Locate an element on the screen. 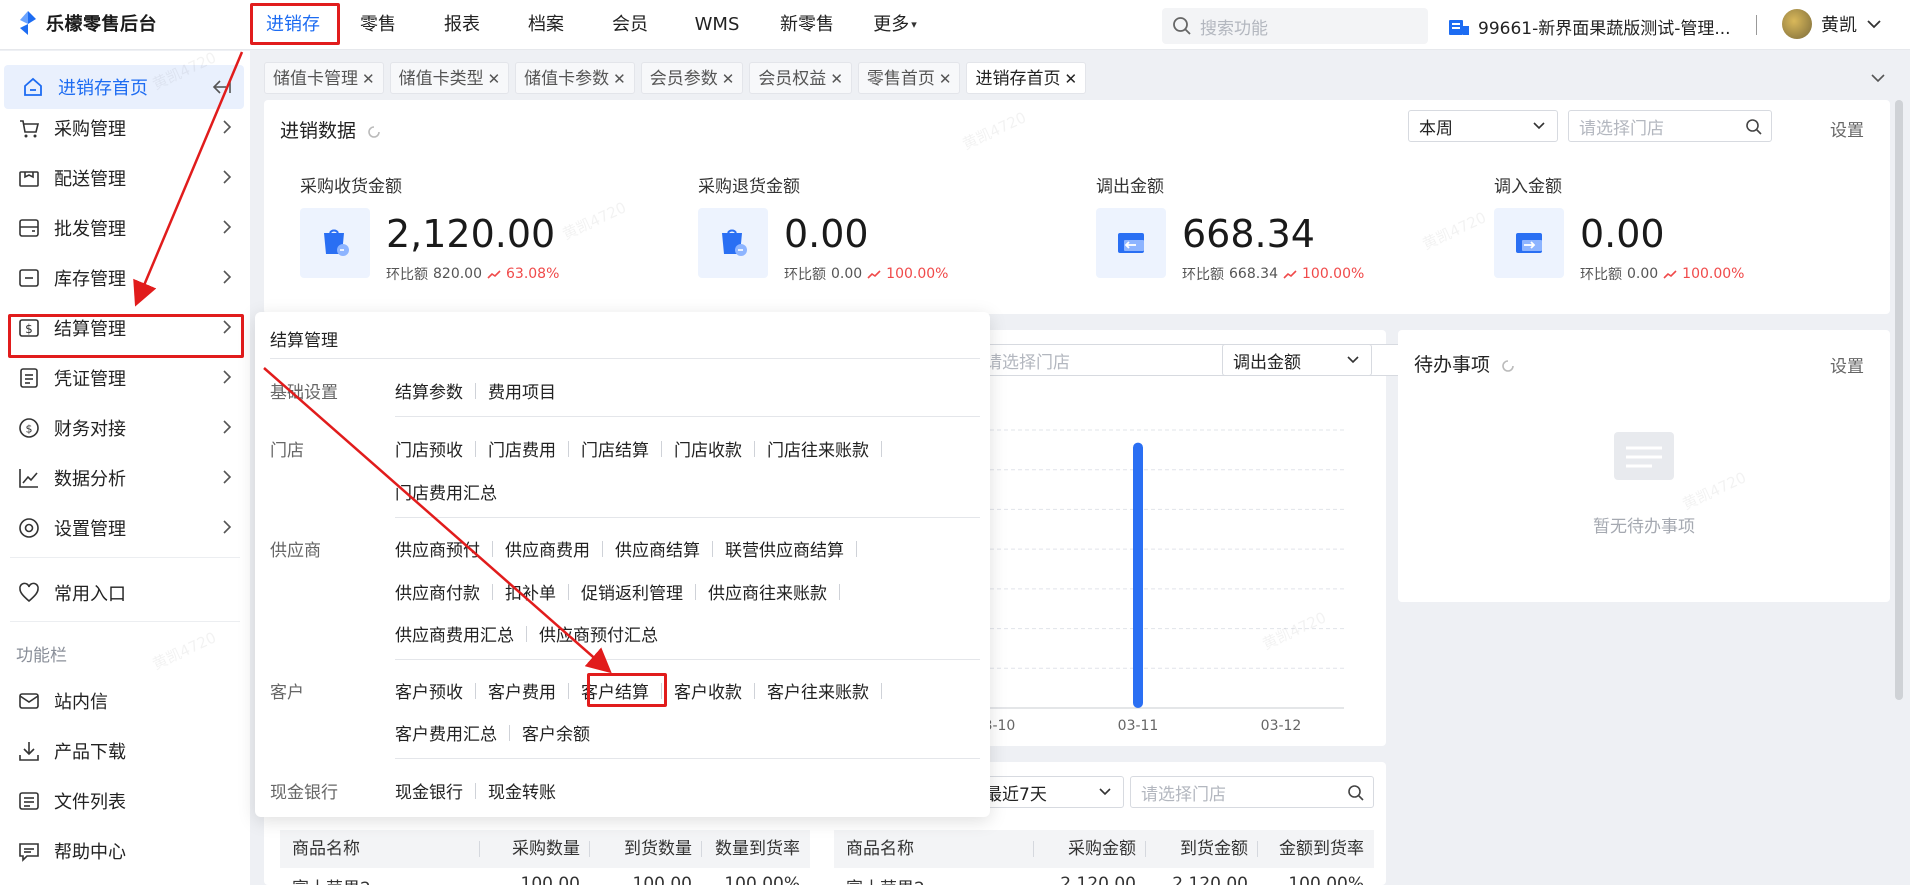 The height and width of the screenshot is (885, 1910). nav-new-retail: 新零售 is located at coordinates (807, 25).